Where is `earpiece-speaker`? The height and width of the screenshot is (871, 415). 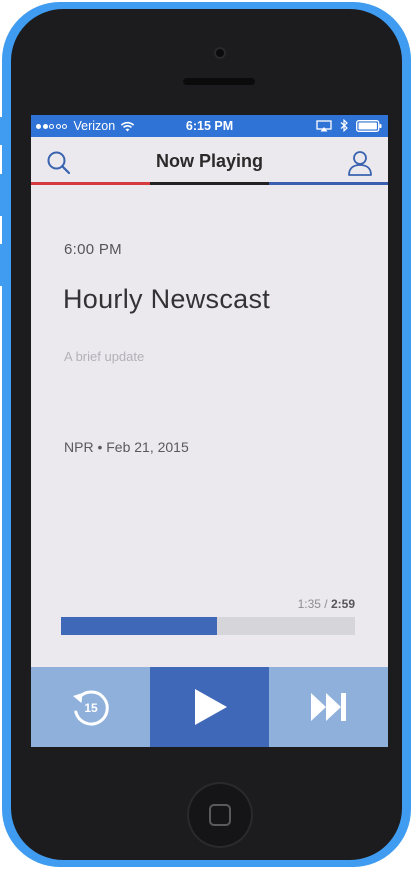
earpiece-speaker is located at coordinates (219, 81).